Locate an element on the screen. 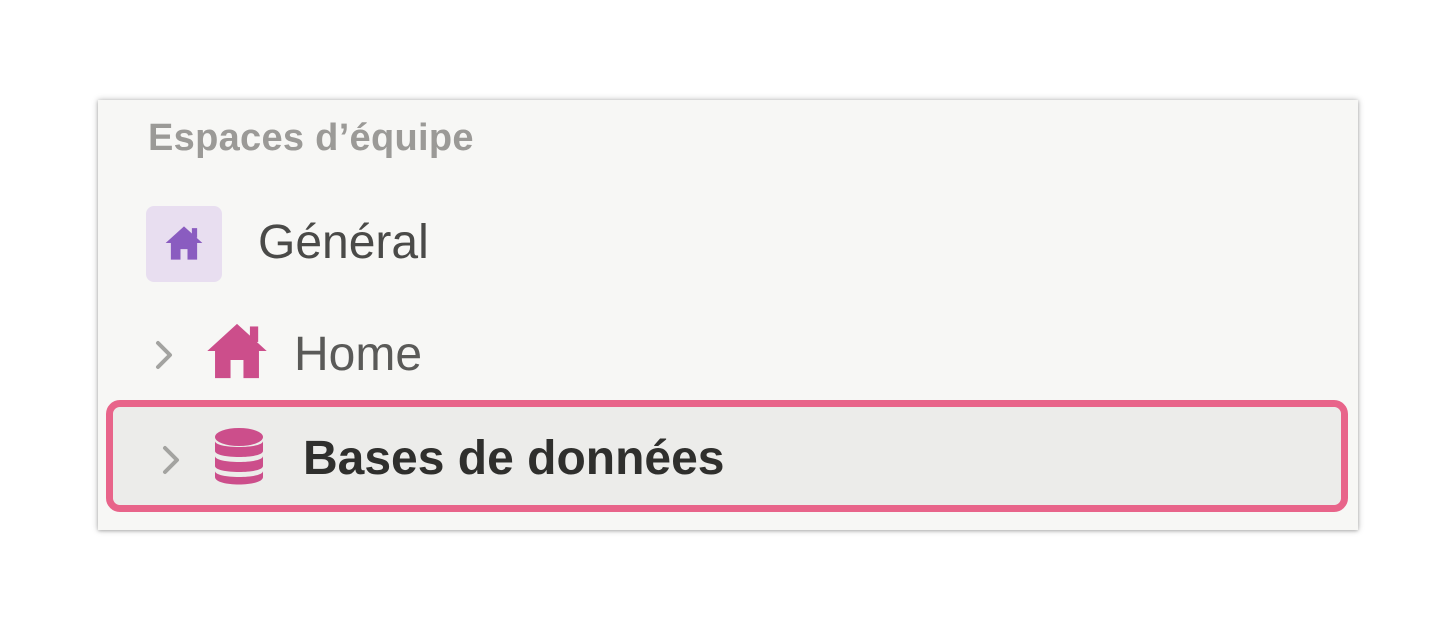  highlight-background is located at coordinates (727, 456).